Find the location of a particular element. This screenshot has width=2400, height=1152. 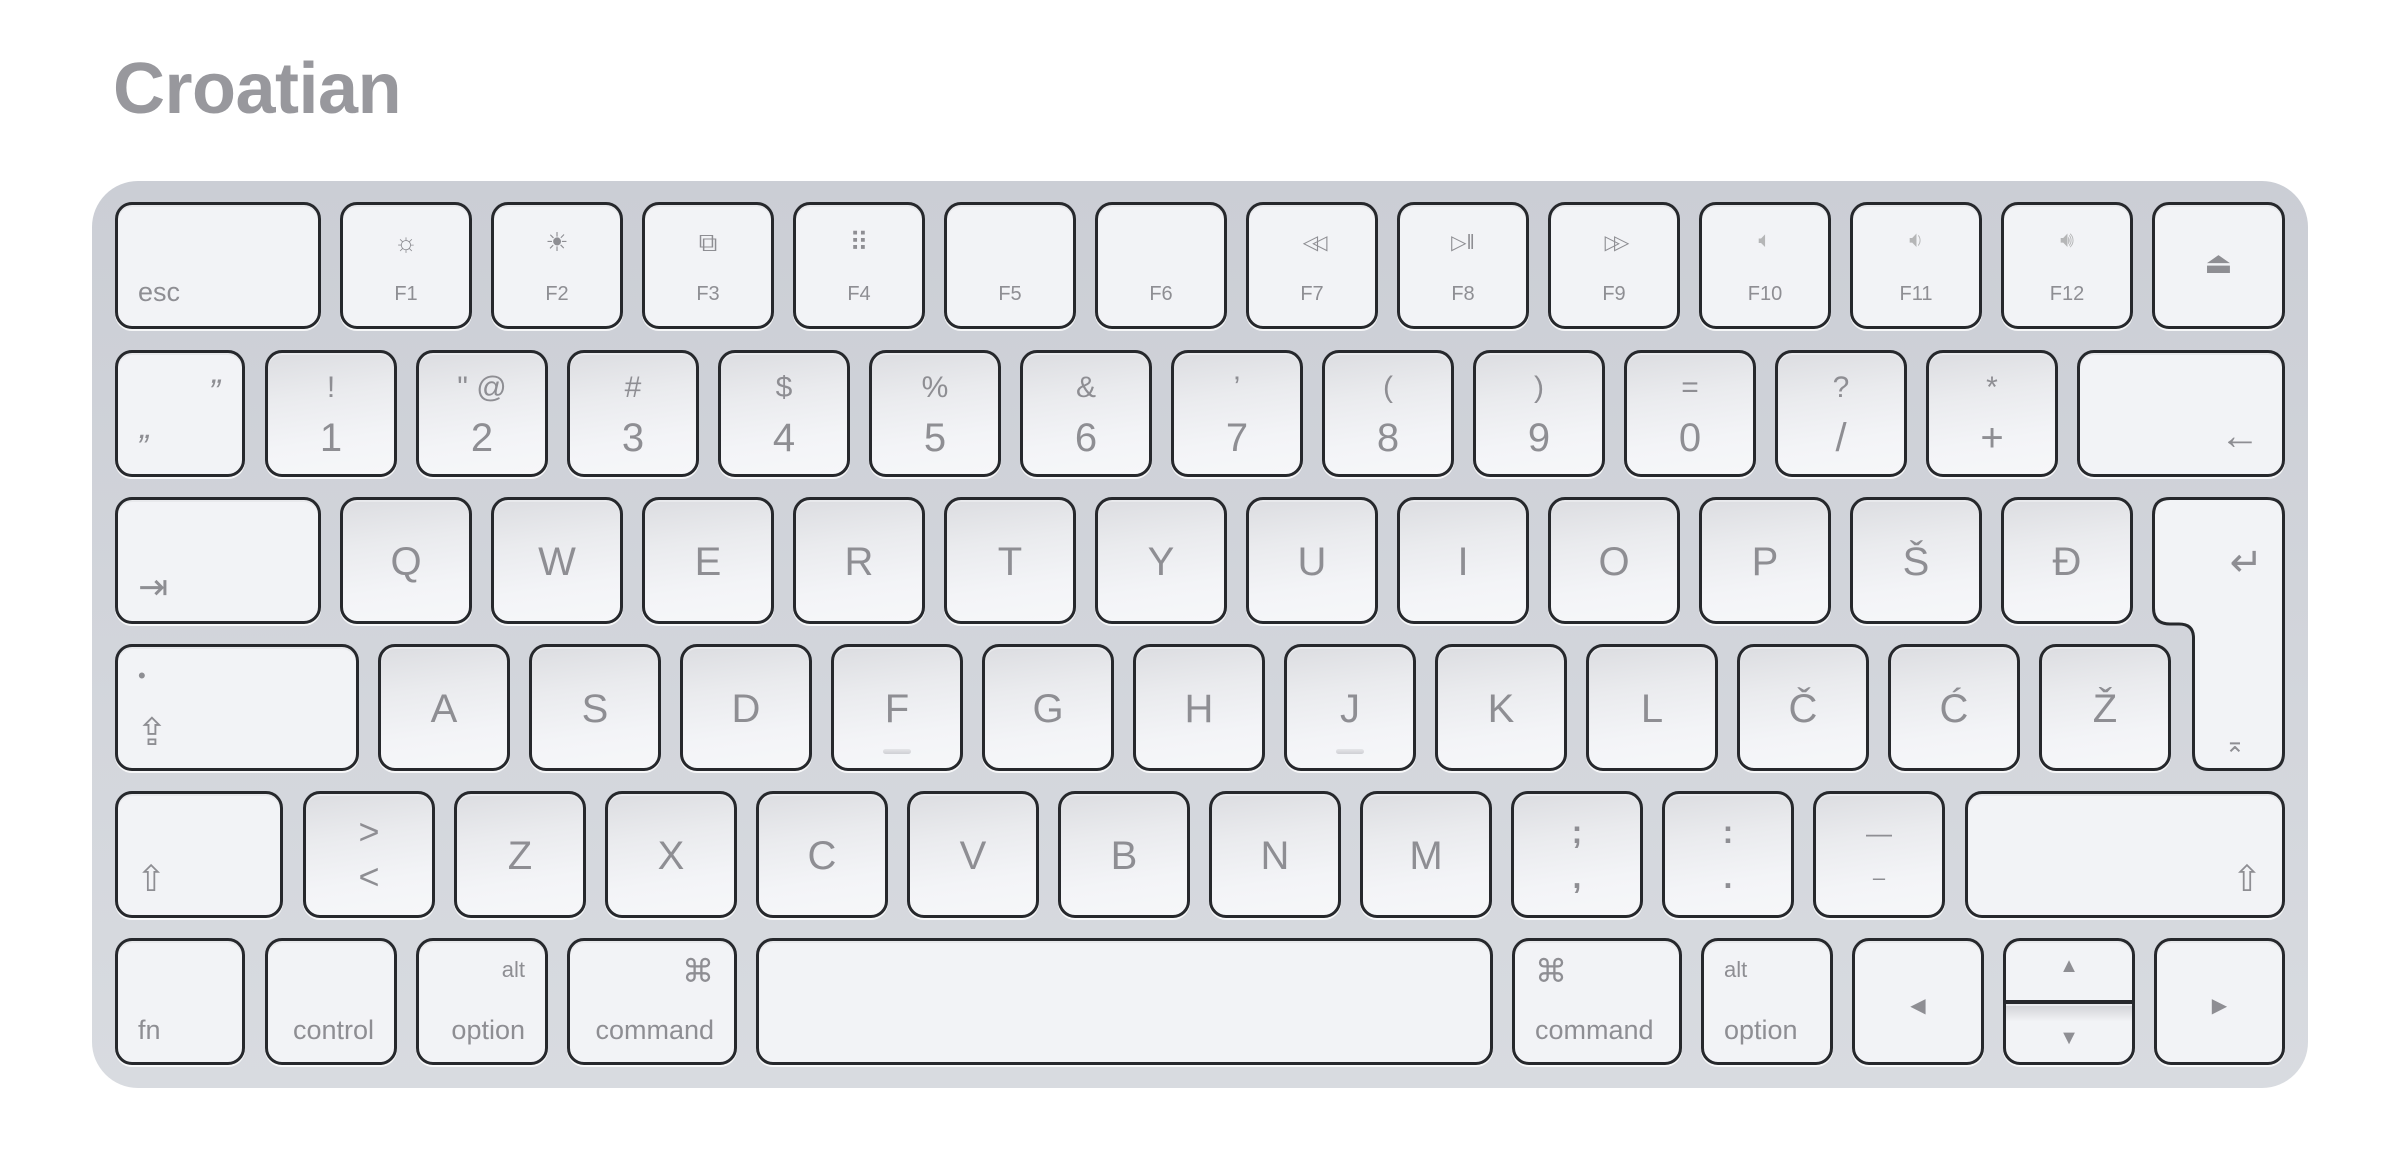

key-label-top: alt is located at coordinates (1736, 969).